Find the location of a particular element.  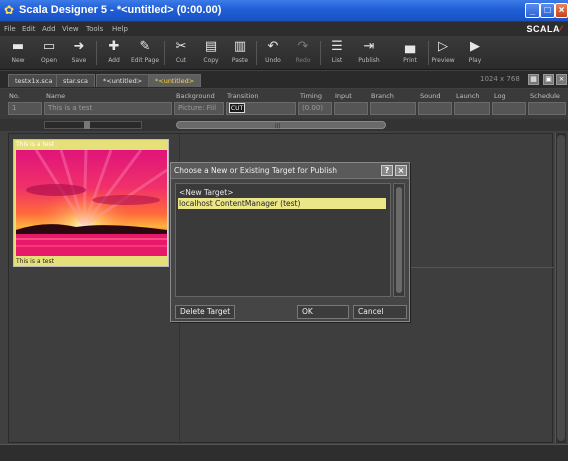

close-tab-icon: × is located at coordinates (561, 79).